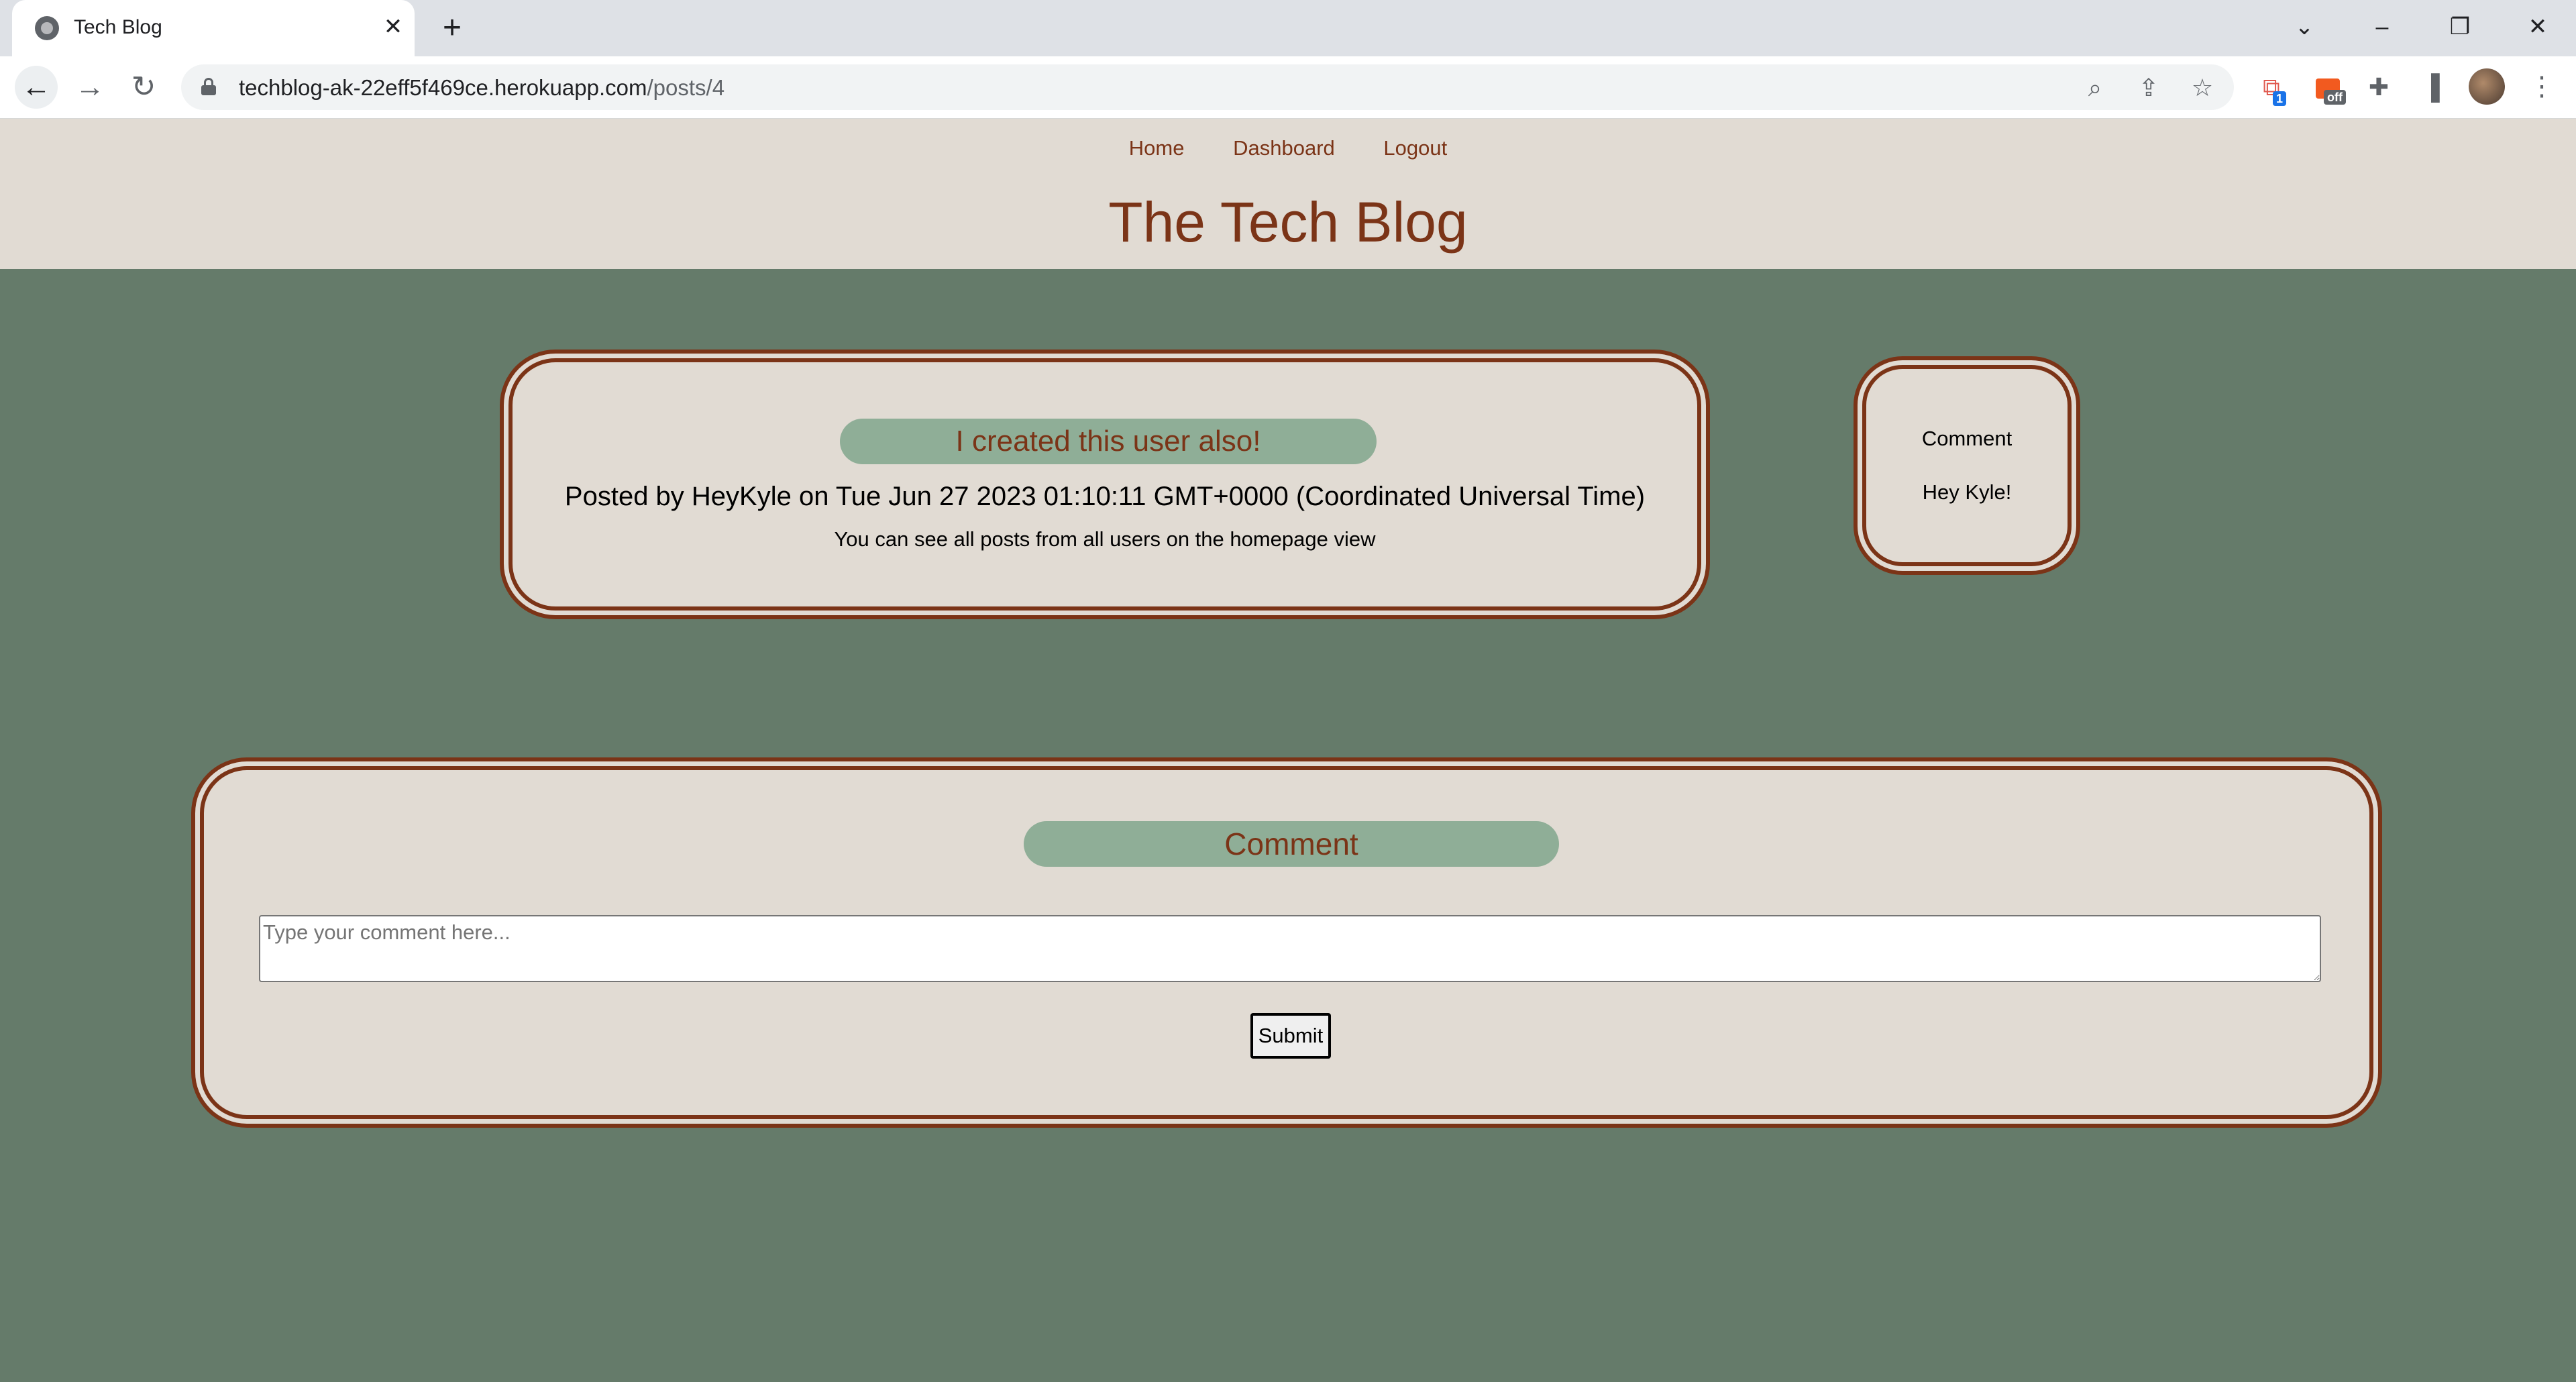  I want to click on close-window-button: ✕, so click(2538, 26).